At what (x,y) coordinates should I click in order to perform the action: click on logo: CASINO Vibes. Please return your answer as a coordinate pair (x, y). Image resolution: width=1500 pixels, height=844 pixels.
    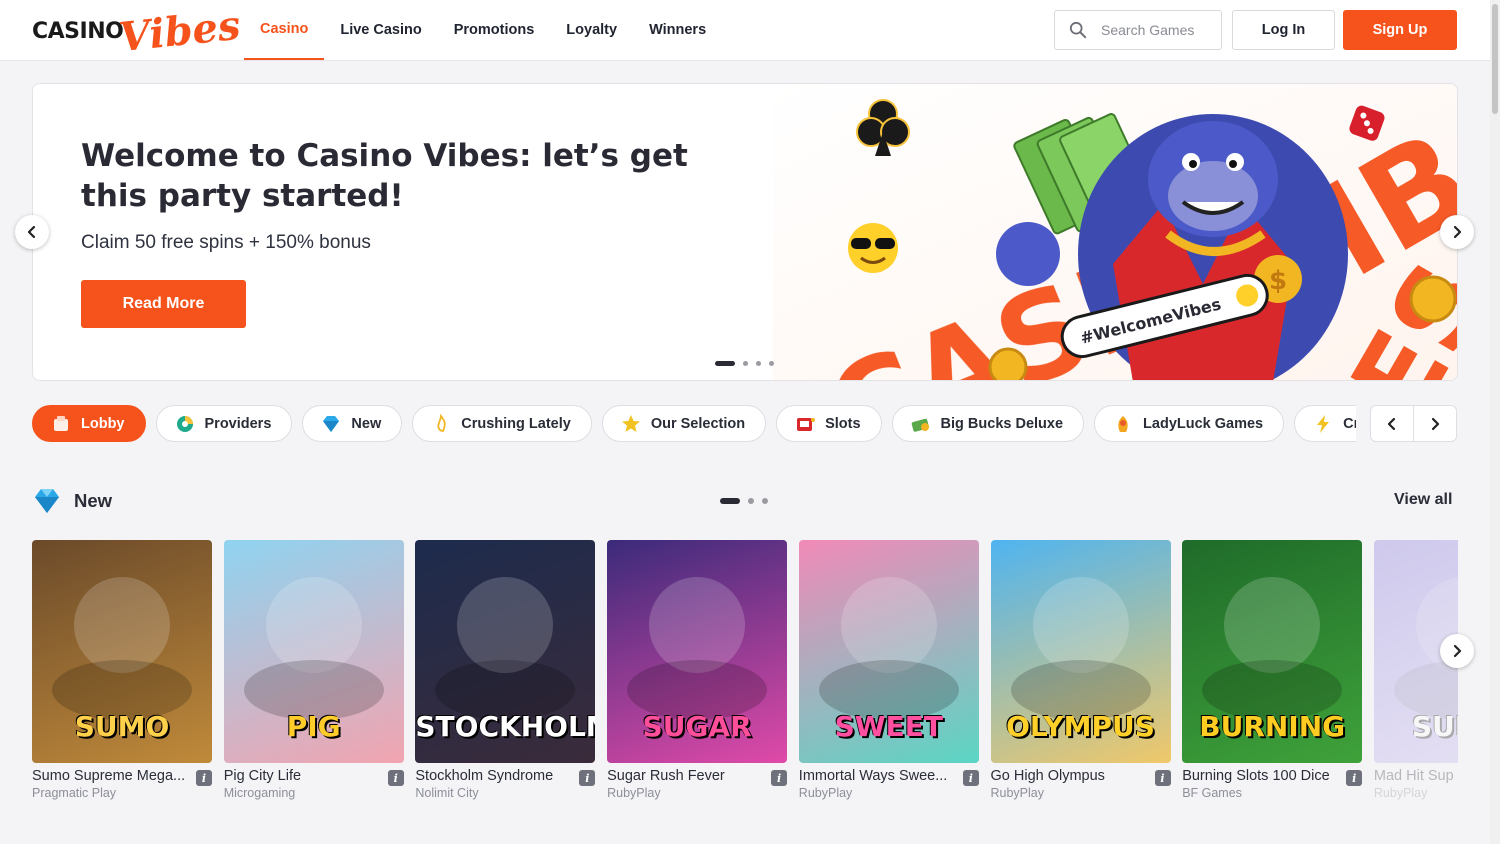
    Looking at the image, I should click on (137, 31).